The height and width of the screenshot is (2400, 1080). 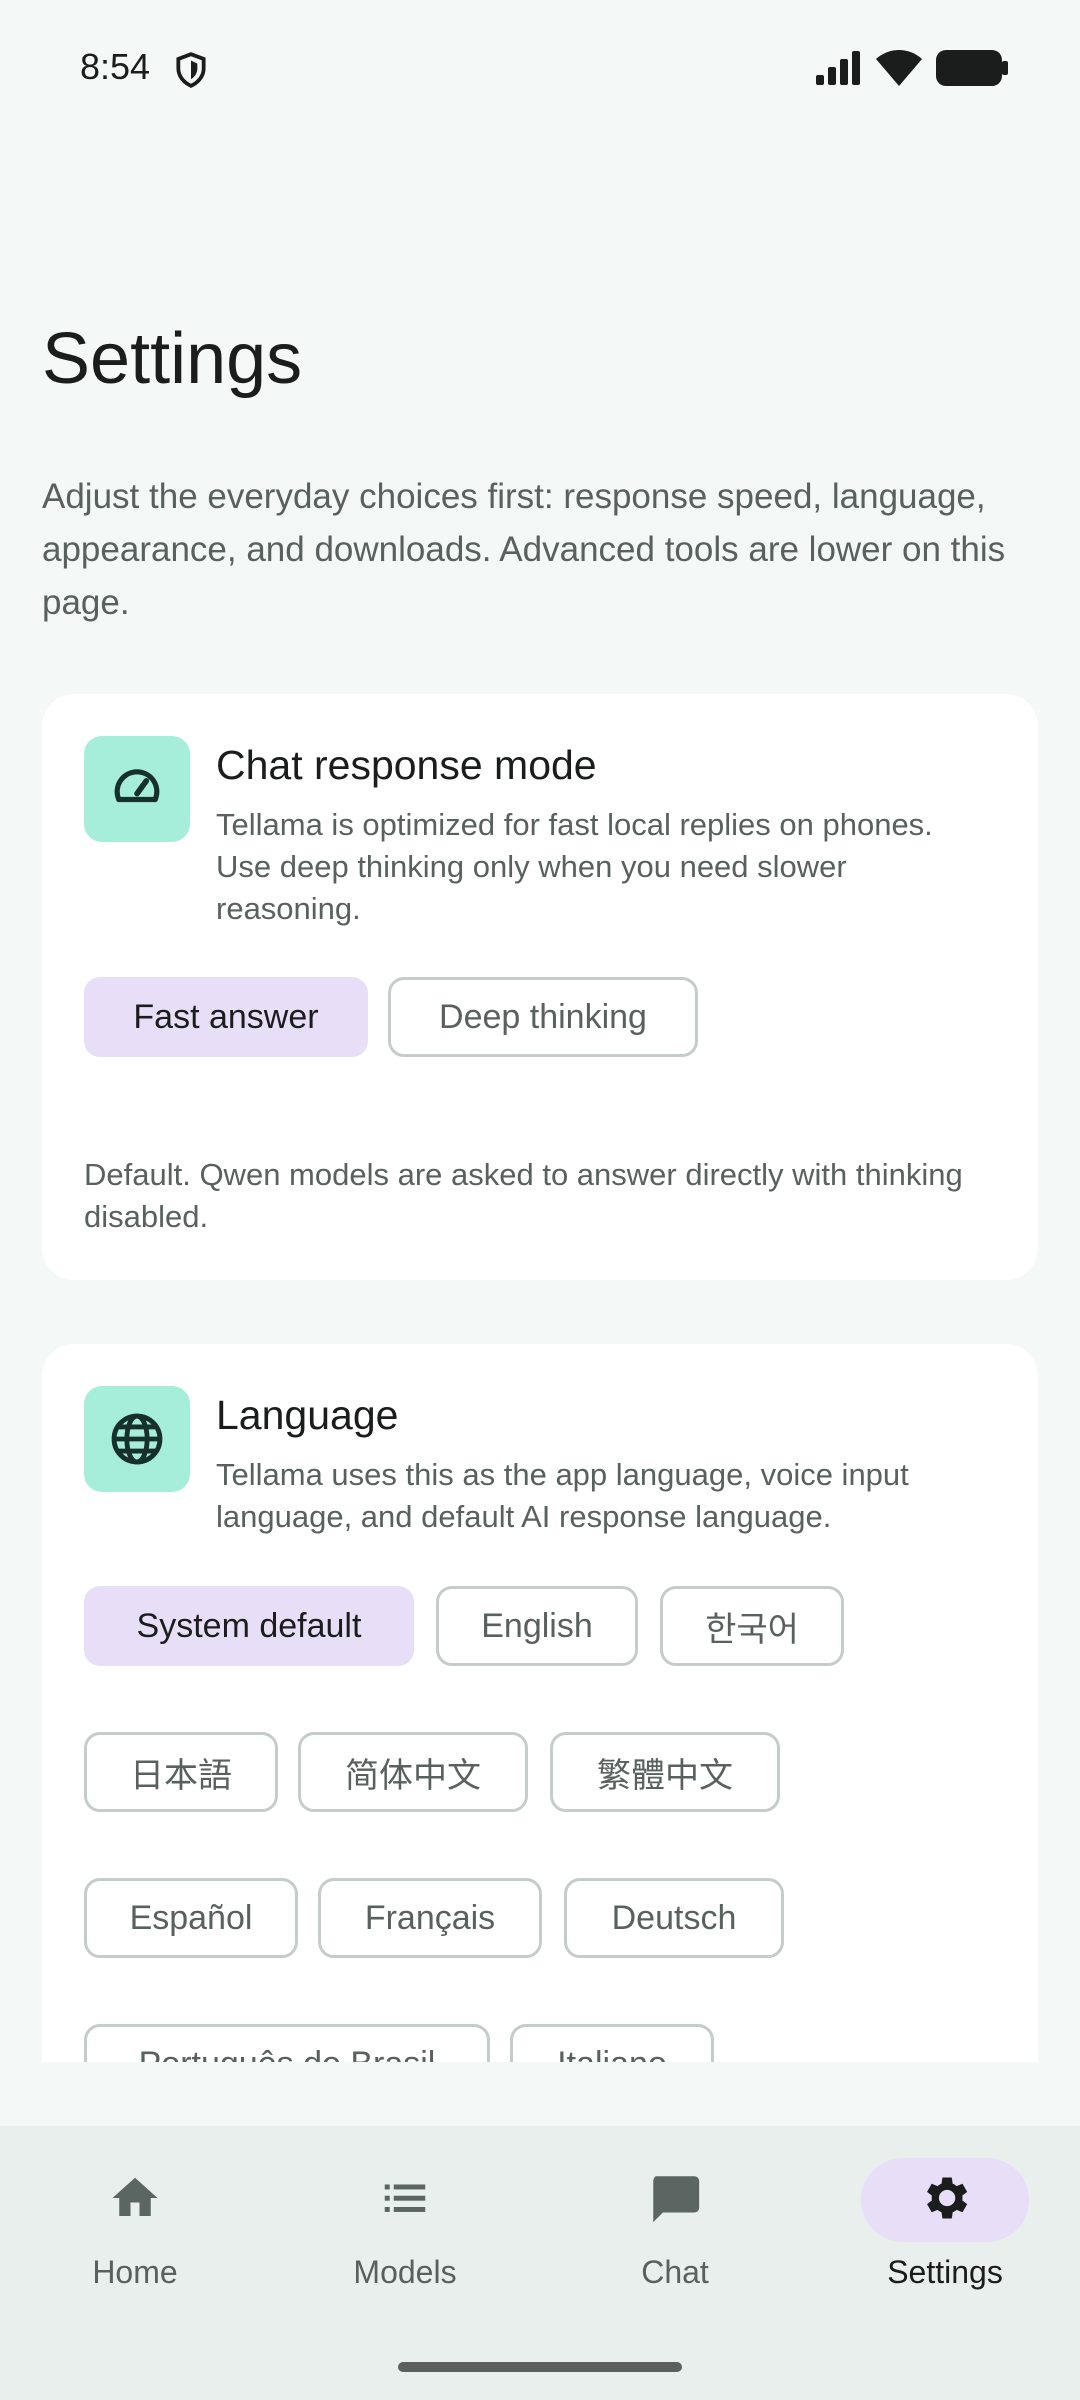 What do you see at coordinates (406, 765) in the screenshot?
I see `card-title: Chat response mode` at bounding box center [406, 765].